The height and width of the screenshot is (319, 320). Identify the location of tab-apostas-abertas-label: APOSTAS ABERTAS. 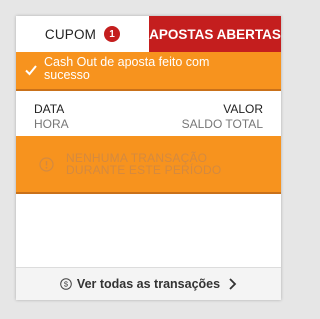
(215, 34).